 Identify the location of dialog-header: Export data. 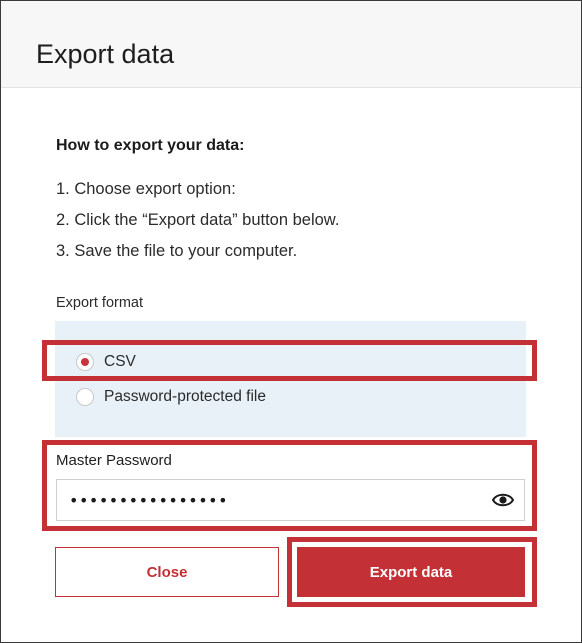
(291, 44).